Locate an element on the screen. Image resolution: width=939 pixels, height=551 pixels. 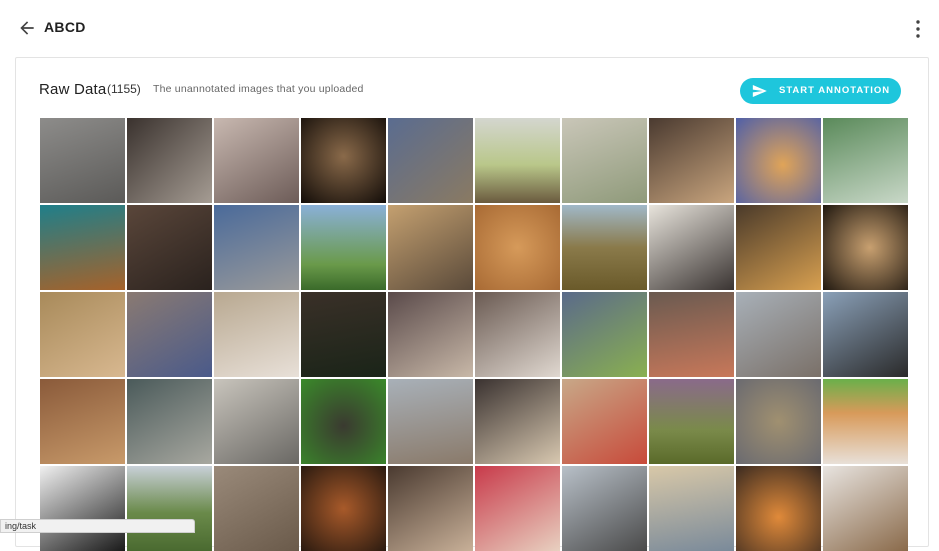
send-icon is located at coordinates (759, 91).